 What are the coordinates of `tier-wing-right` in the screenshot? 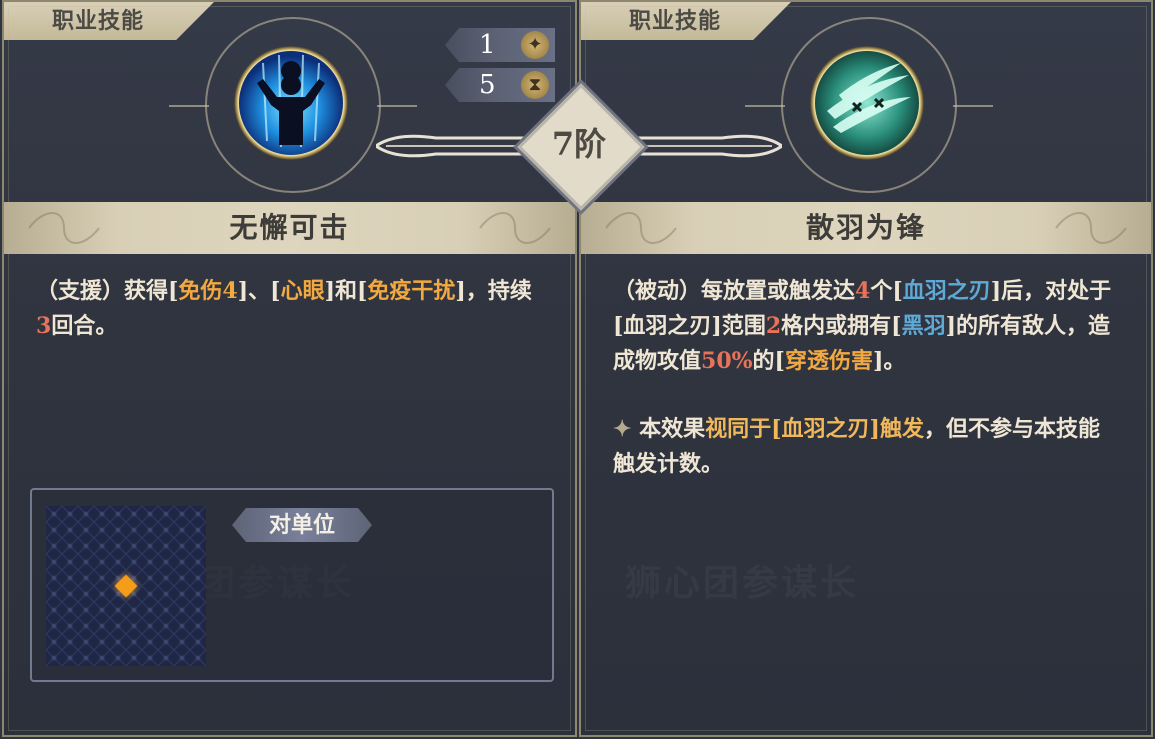 It's located at (702, 146).